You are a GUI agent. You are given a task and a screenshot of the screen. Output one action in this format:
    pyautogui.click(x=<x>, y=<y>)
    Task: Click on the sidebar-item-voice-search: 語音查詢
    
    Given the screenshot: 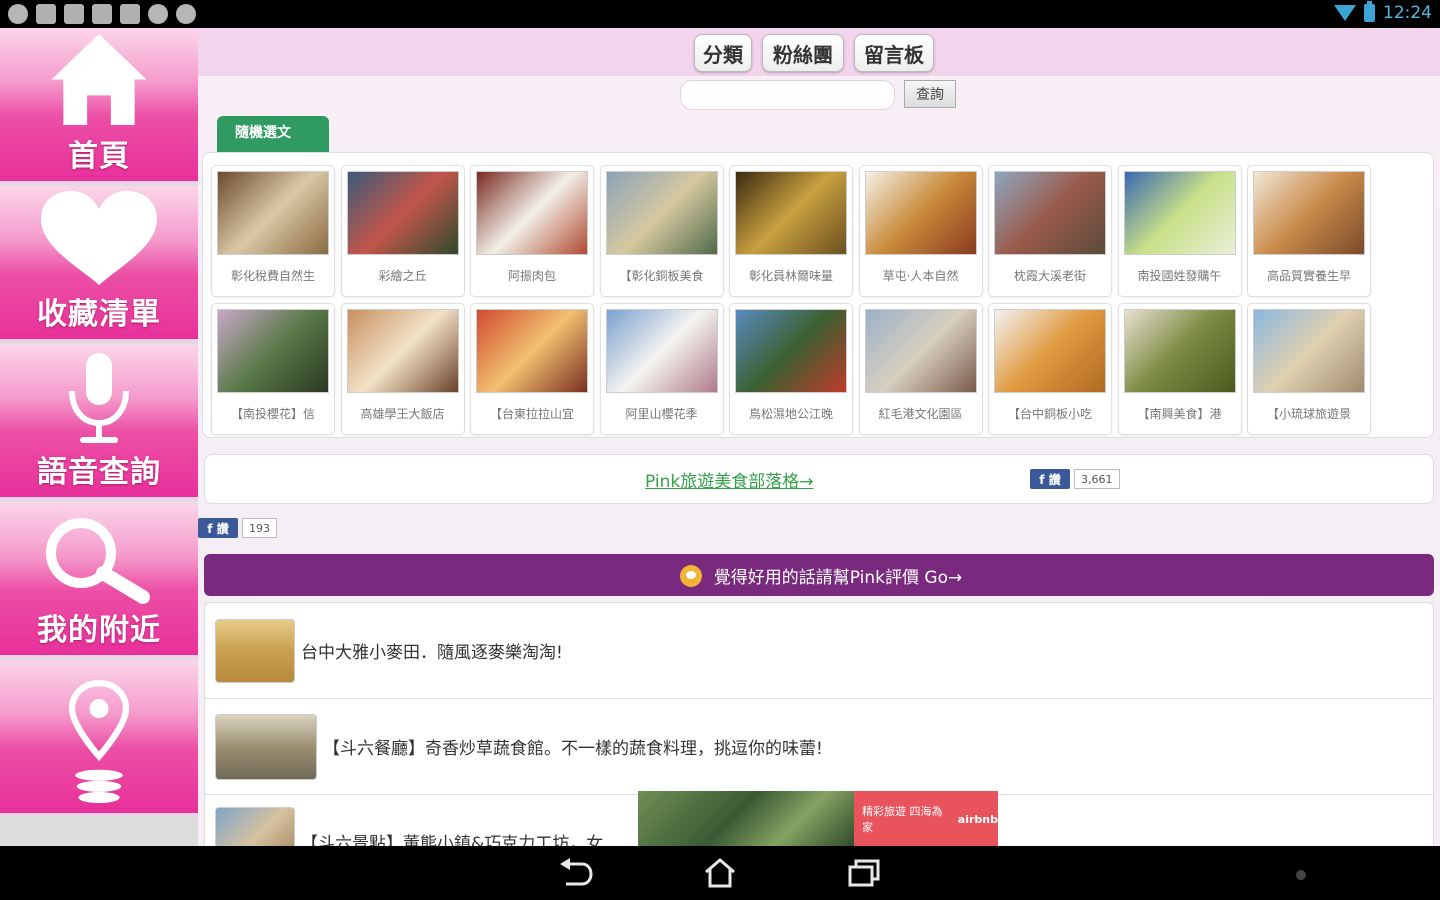 What is the action you would take?
    pyautogui.click(x=99, y=422)
    